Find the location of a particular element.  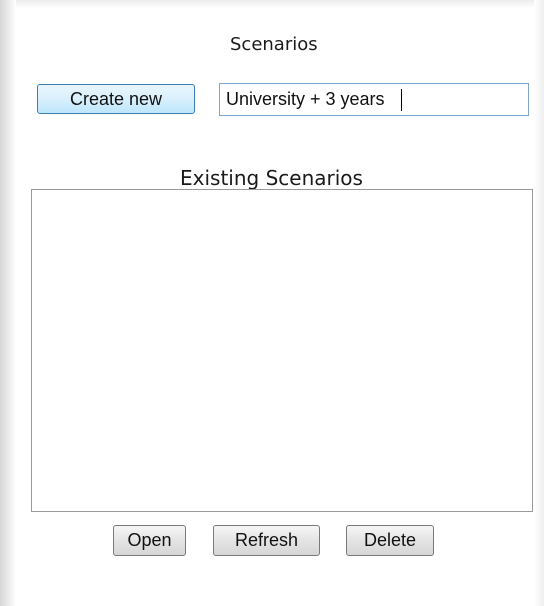

scenario-name-input is located at coordinates (374, 99).